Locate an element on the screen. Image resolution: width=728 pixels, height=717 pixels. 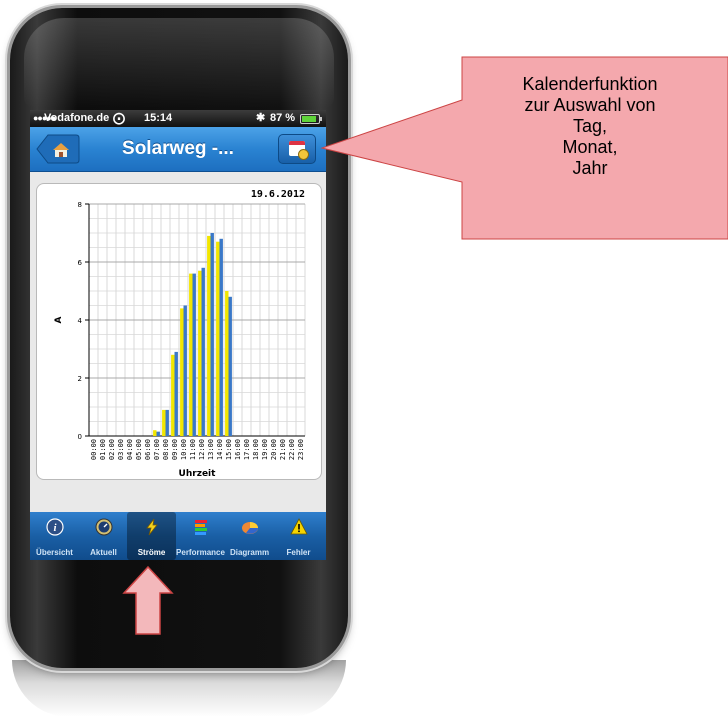
x-tick-label: 13:00 is located at coordinates (211, 449).